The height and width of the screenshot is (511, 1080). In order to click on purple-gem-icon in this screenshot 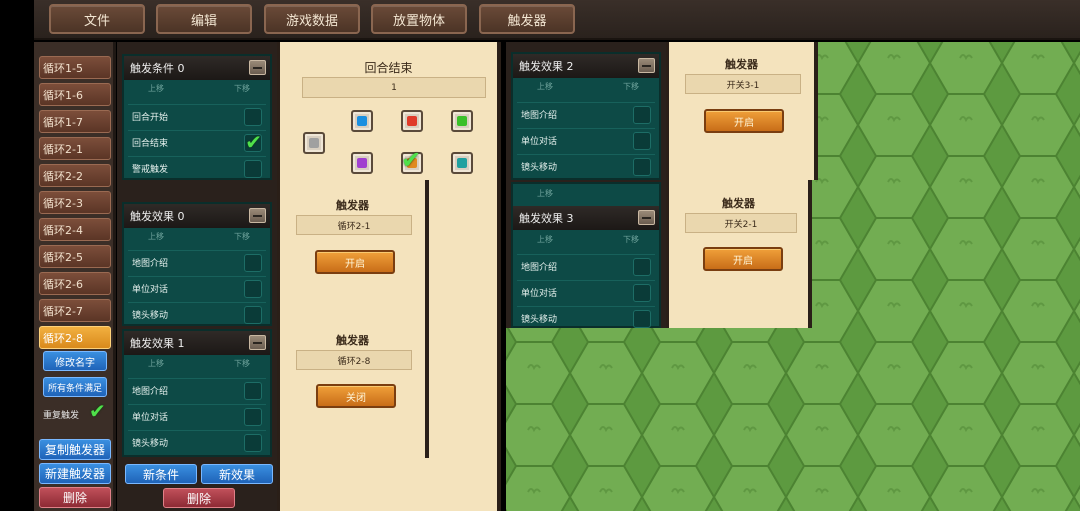, I will do `click(362, 163)`.